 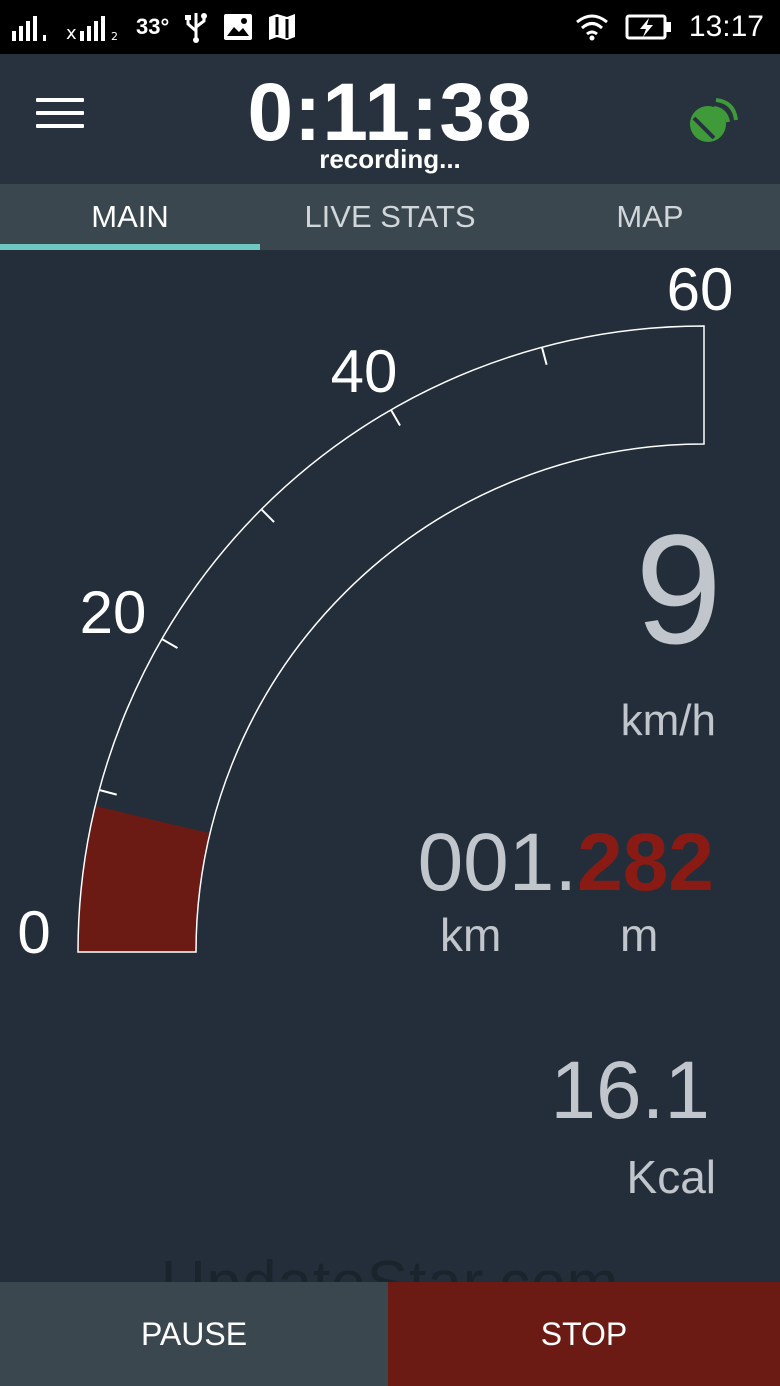 What do you see at coordinates (29, 28) in the screenshot?
I see `signal-icon` at bounding box center [29, 28].